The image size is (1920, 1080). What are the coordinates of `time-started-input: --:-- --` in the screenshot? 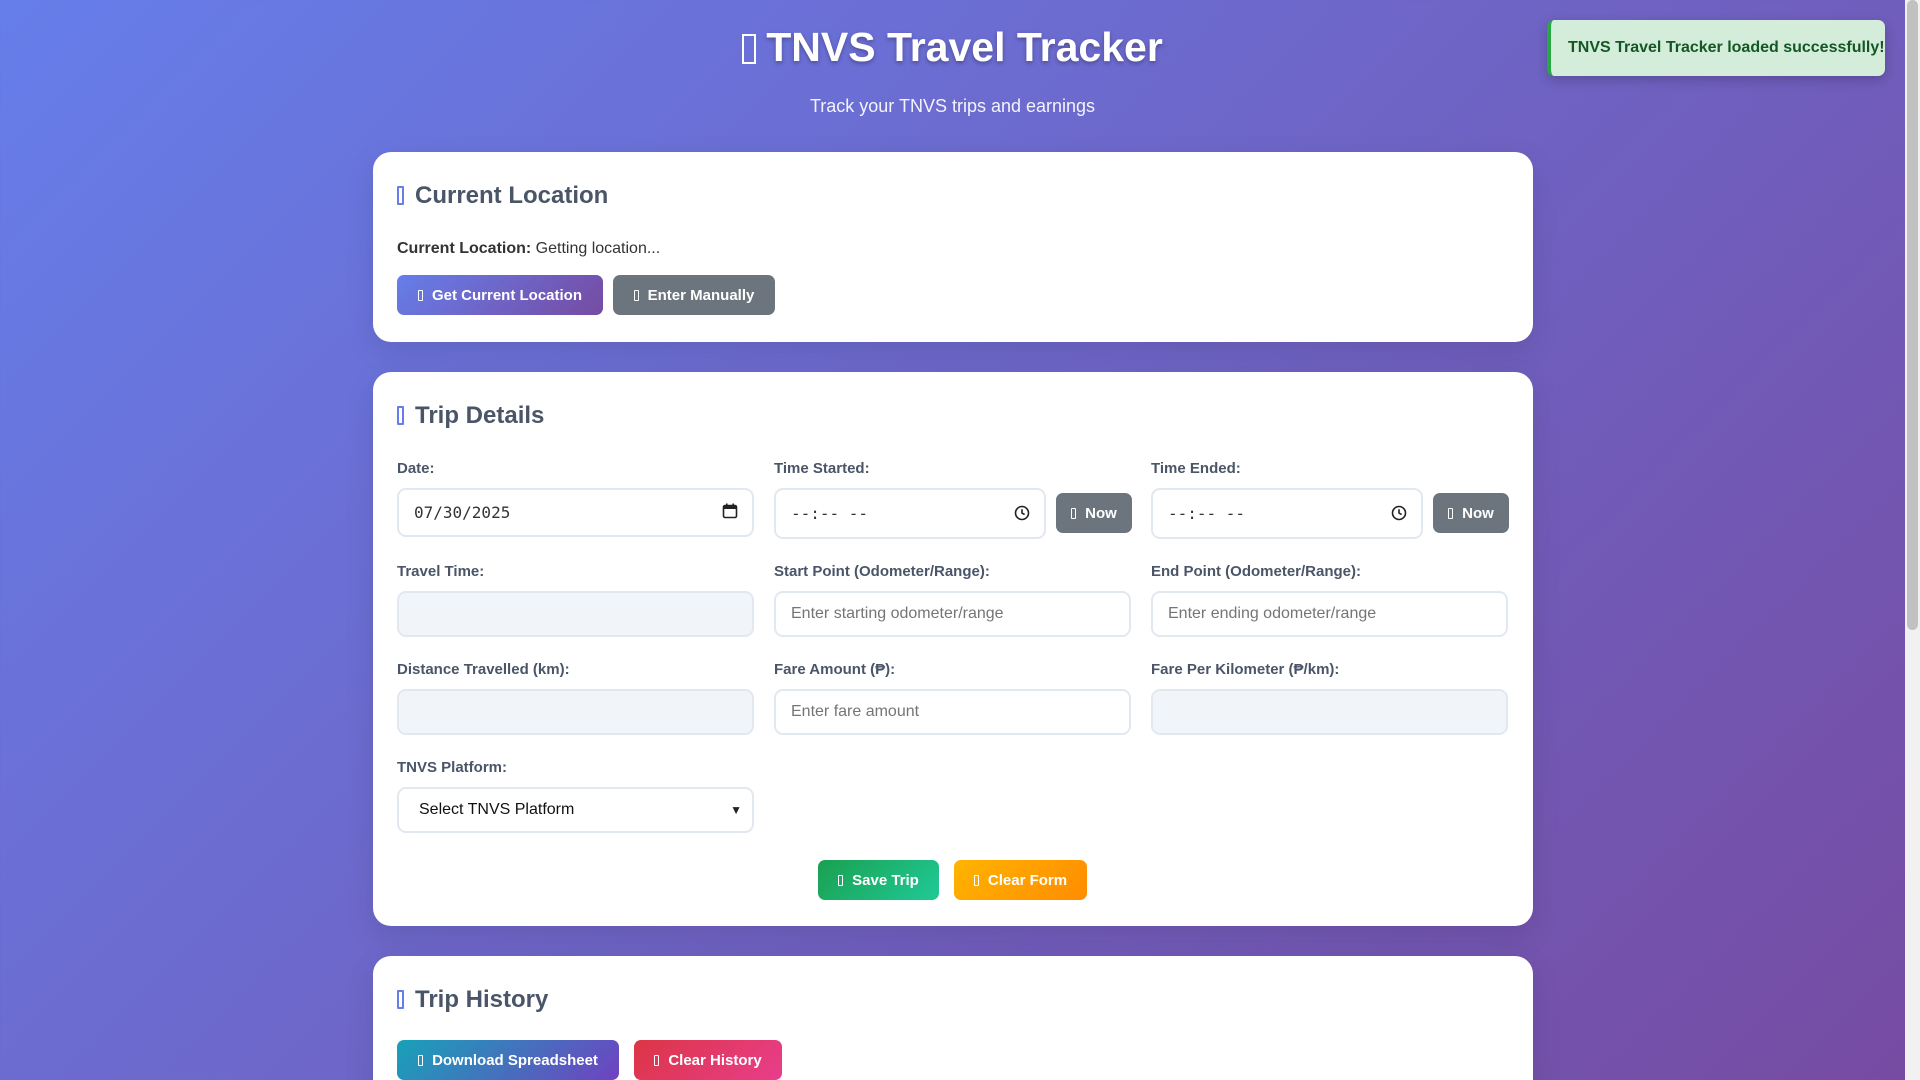 It's located at (910, 513).